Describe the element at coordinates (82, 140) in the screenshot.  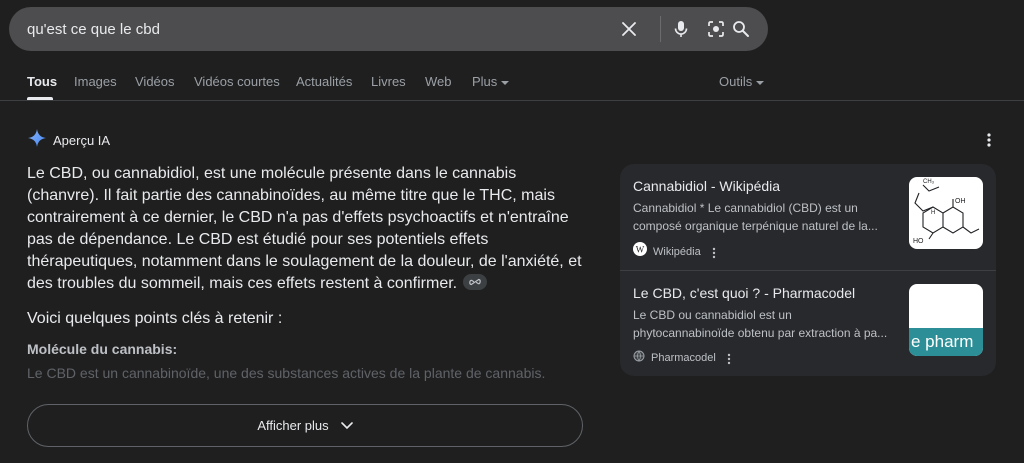
I see `ai-overview-label: Aperçu IA` at that location.